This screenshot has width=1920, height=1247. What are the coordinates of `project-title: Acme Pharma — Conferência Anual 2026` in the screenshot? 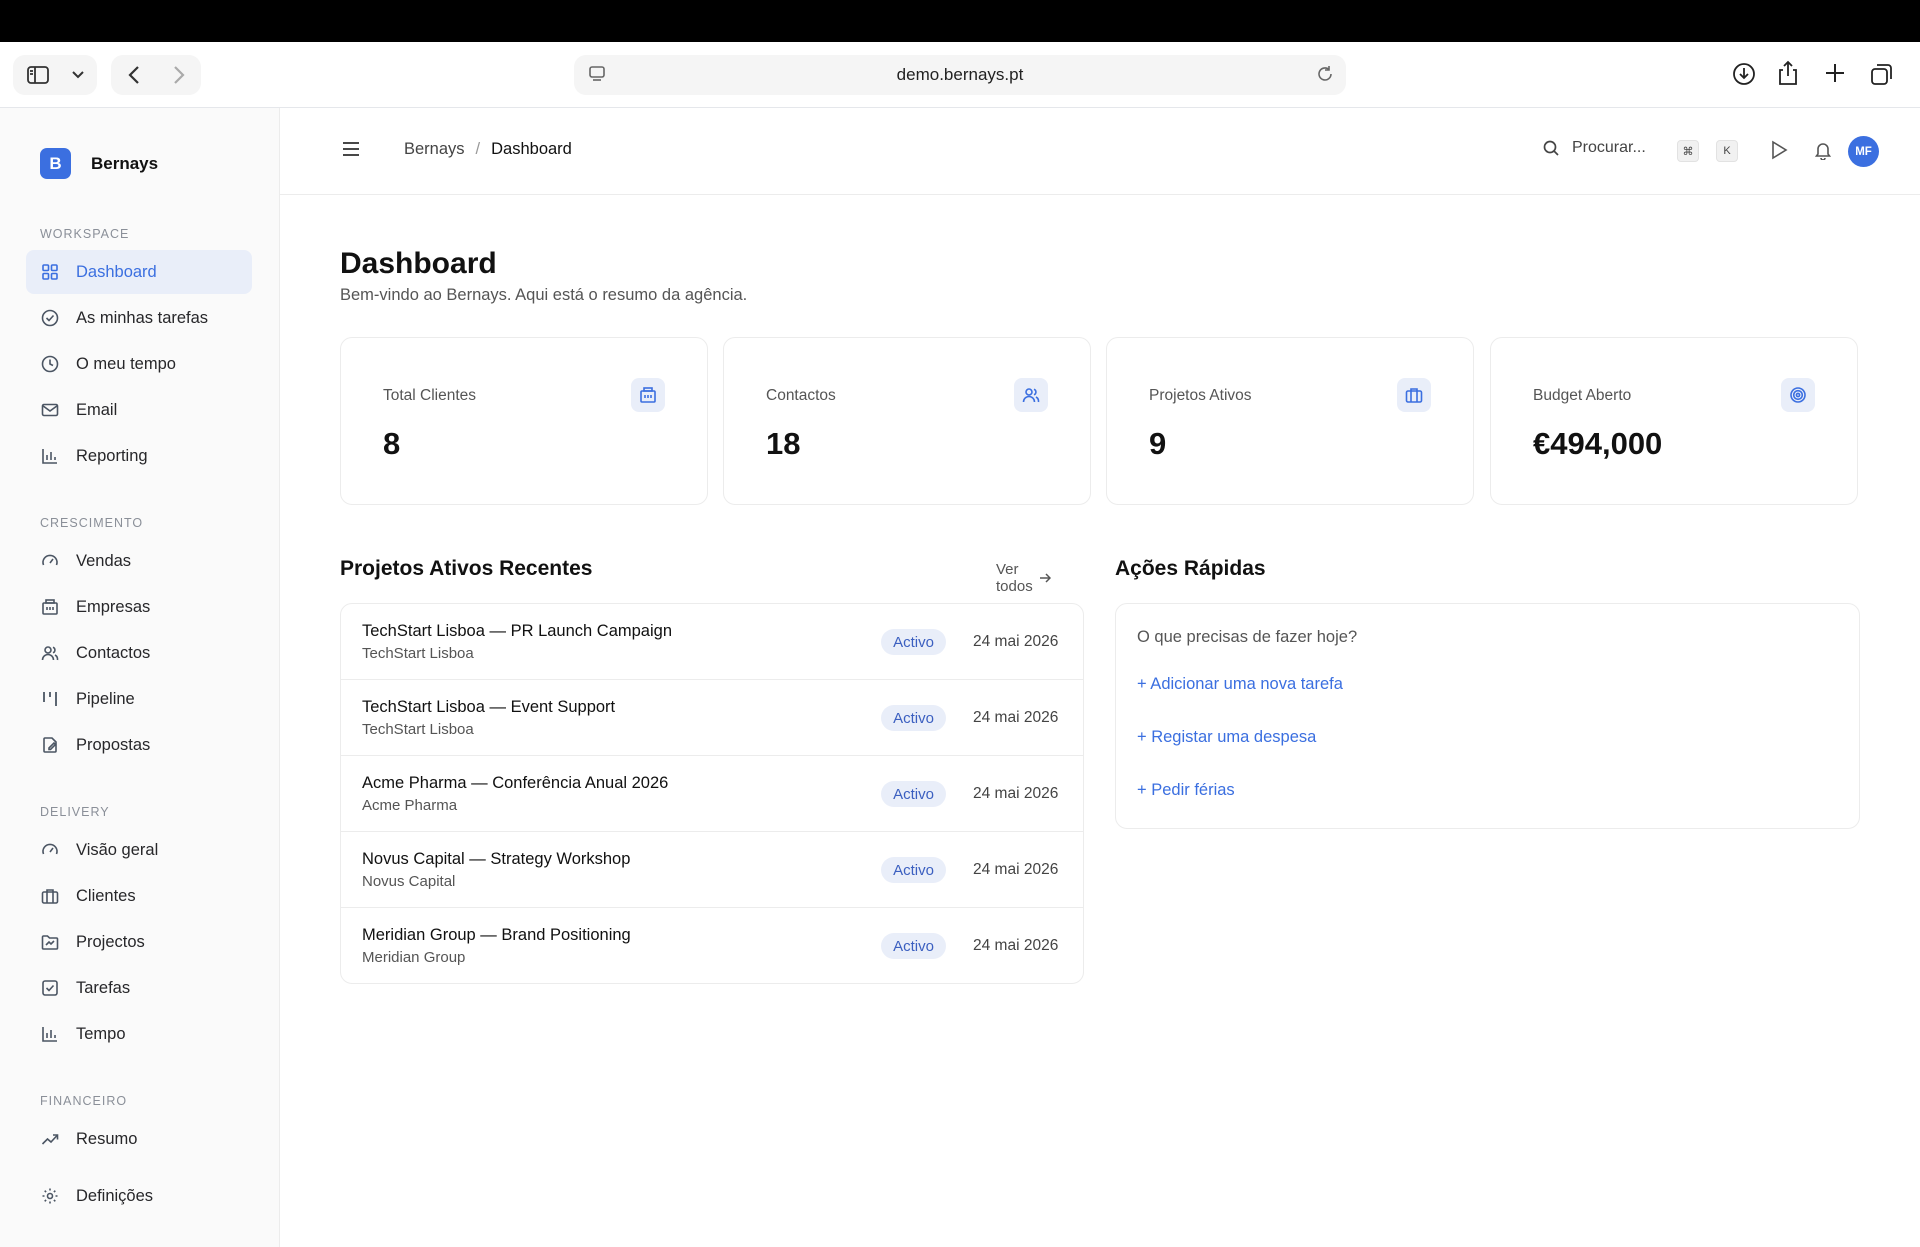 It's located at (515, 783).